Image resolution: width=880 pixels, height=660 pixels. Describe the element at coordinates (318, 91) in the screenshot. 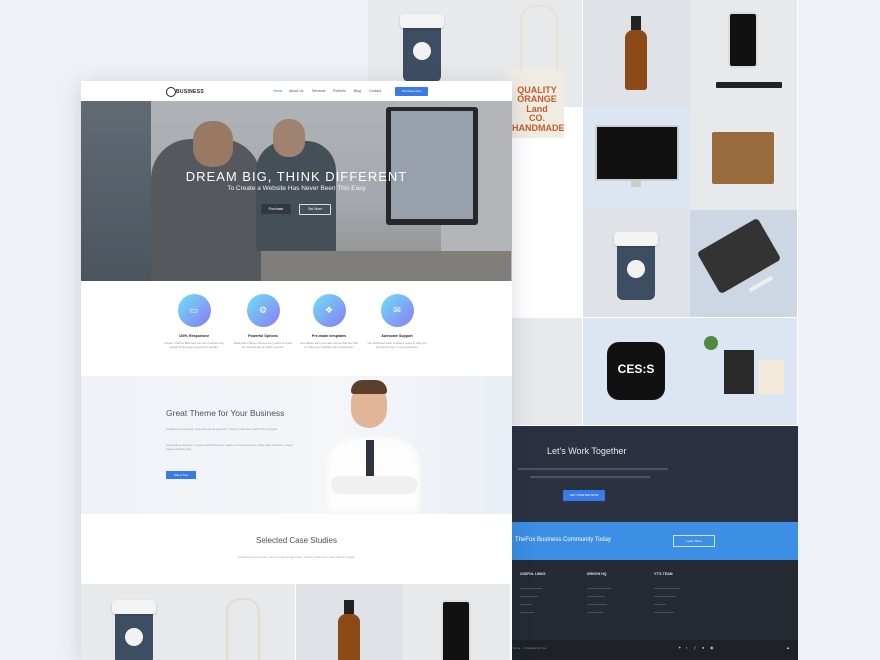

I see `nav-services: Services` at that location.